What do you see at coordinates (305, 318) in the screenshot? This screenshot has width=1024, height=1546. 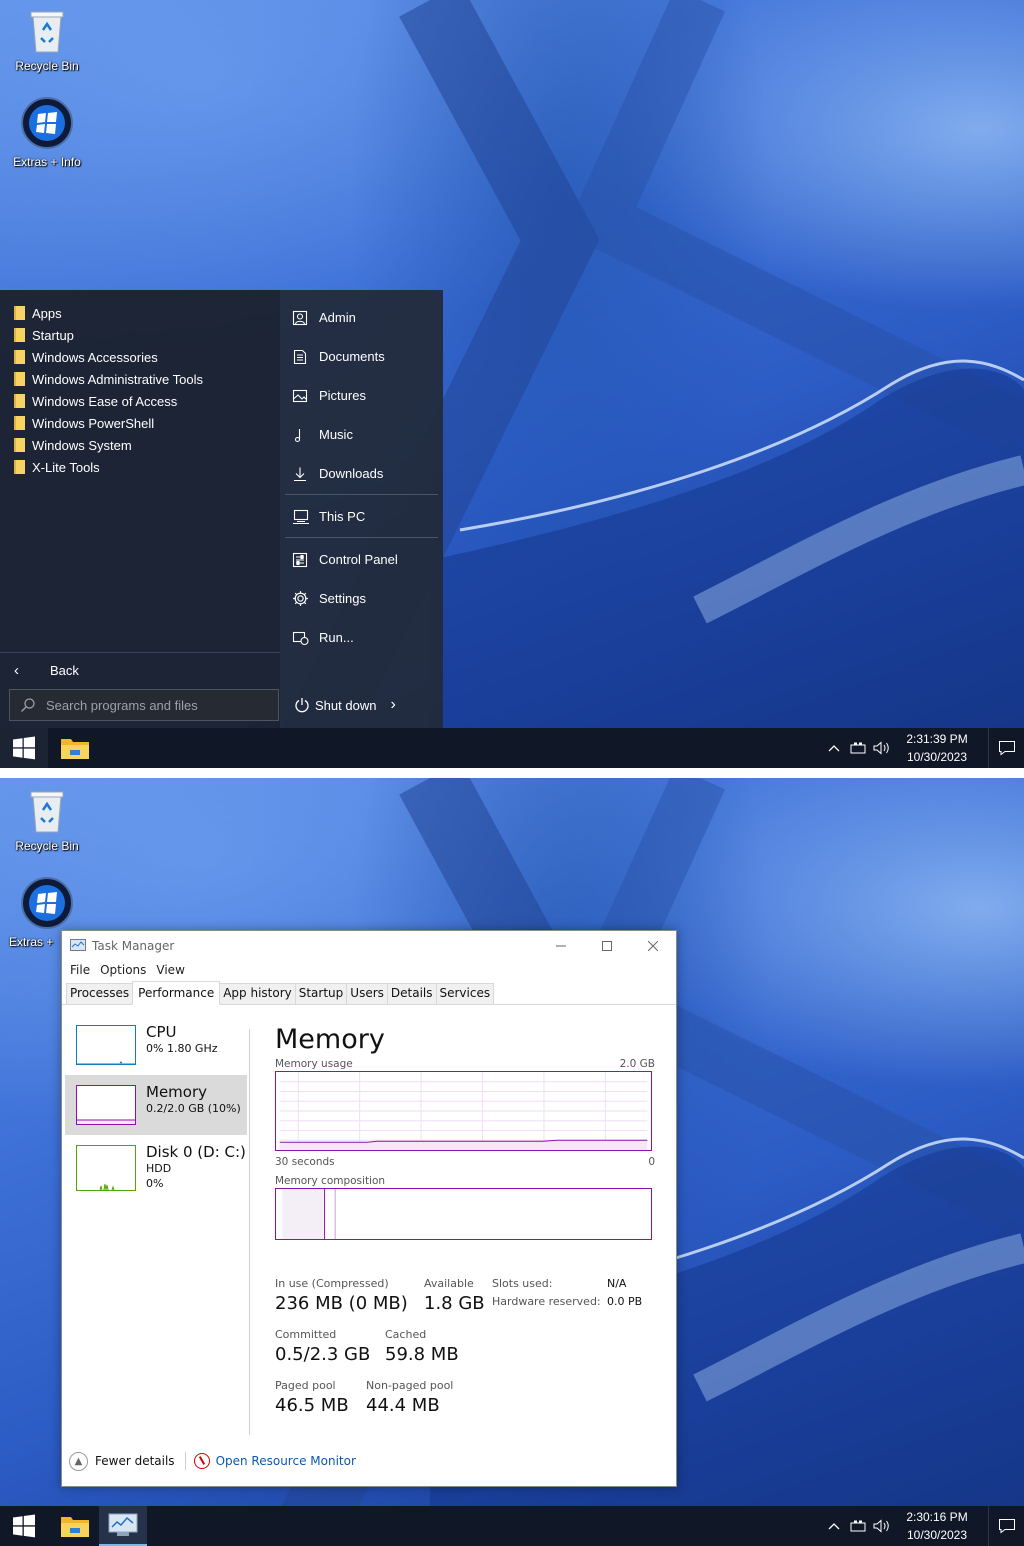 I see `user-icon` at bounding box center [305, 318].